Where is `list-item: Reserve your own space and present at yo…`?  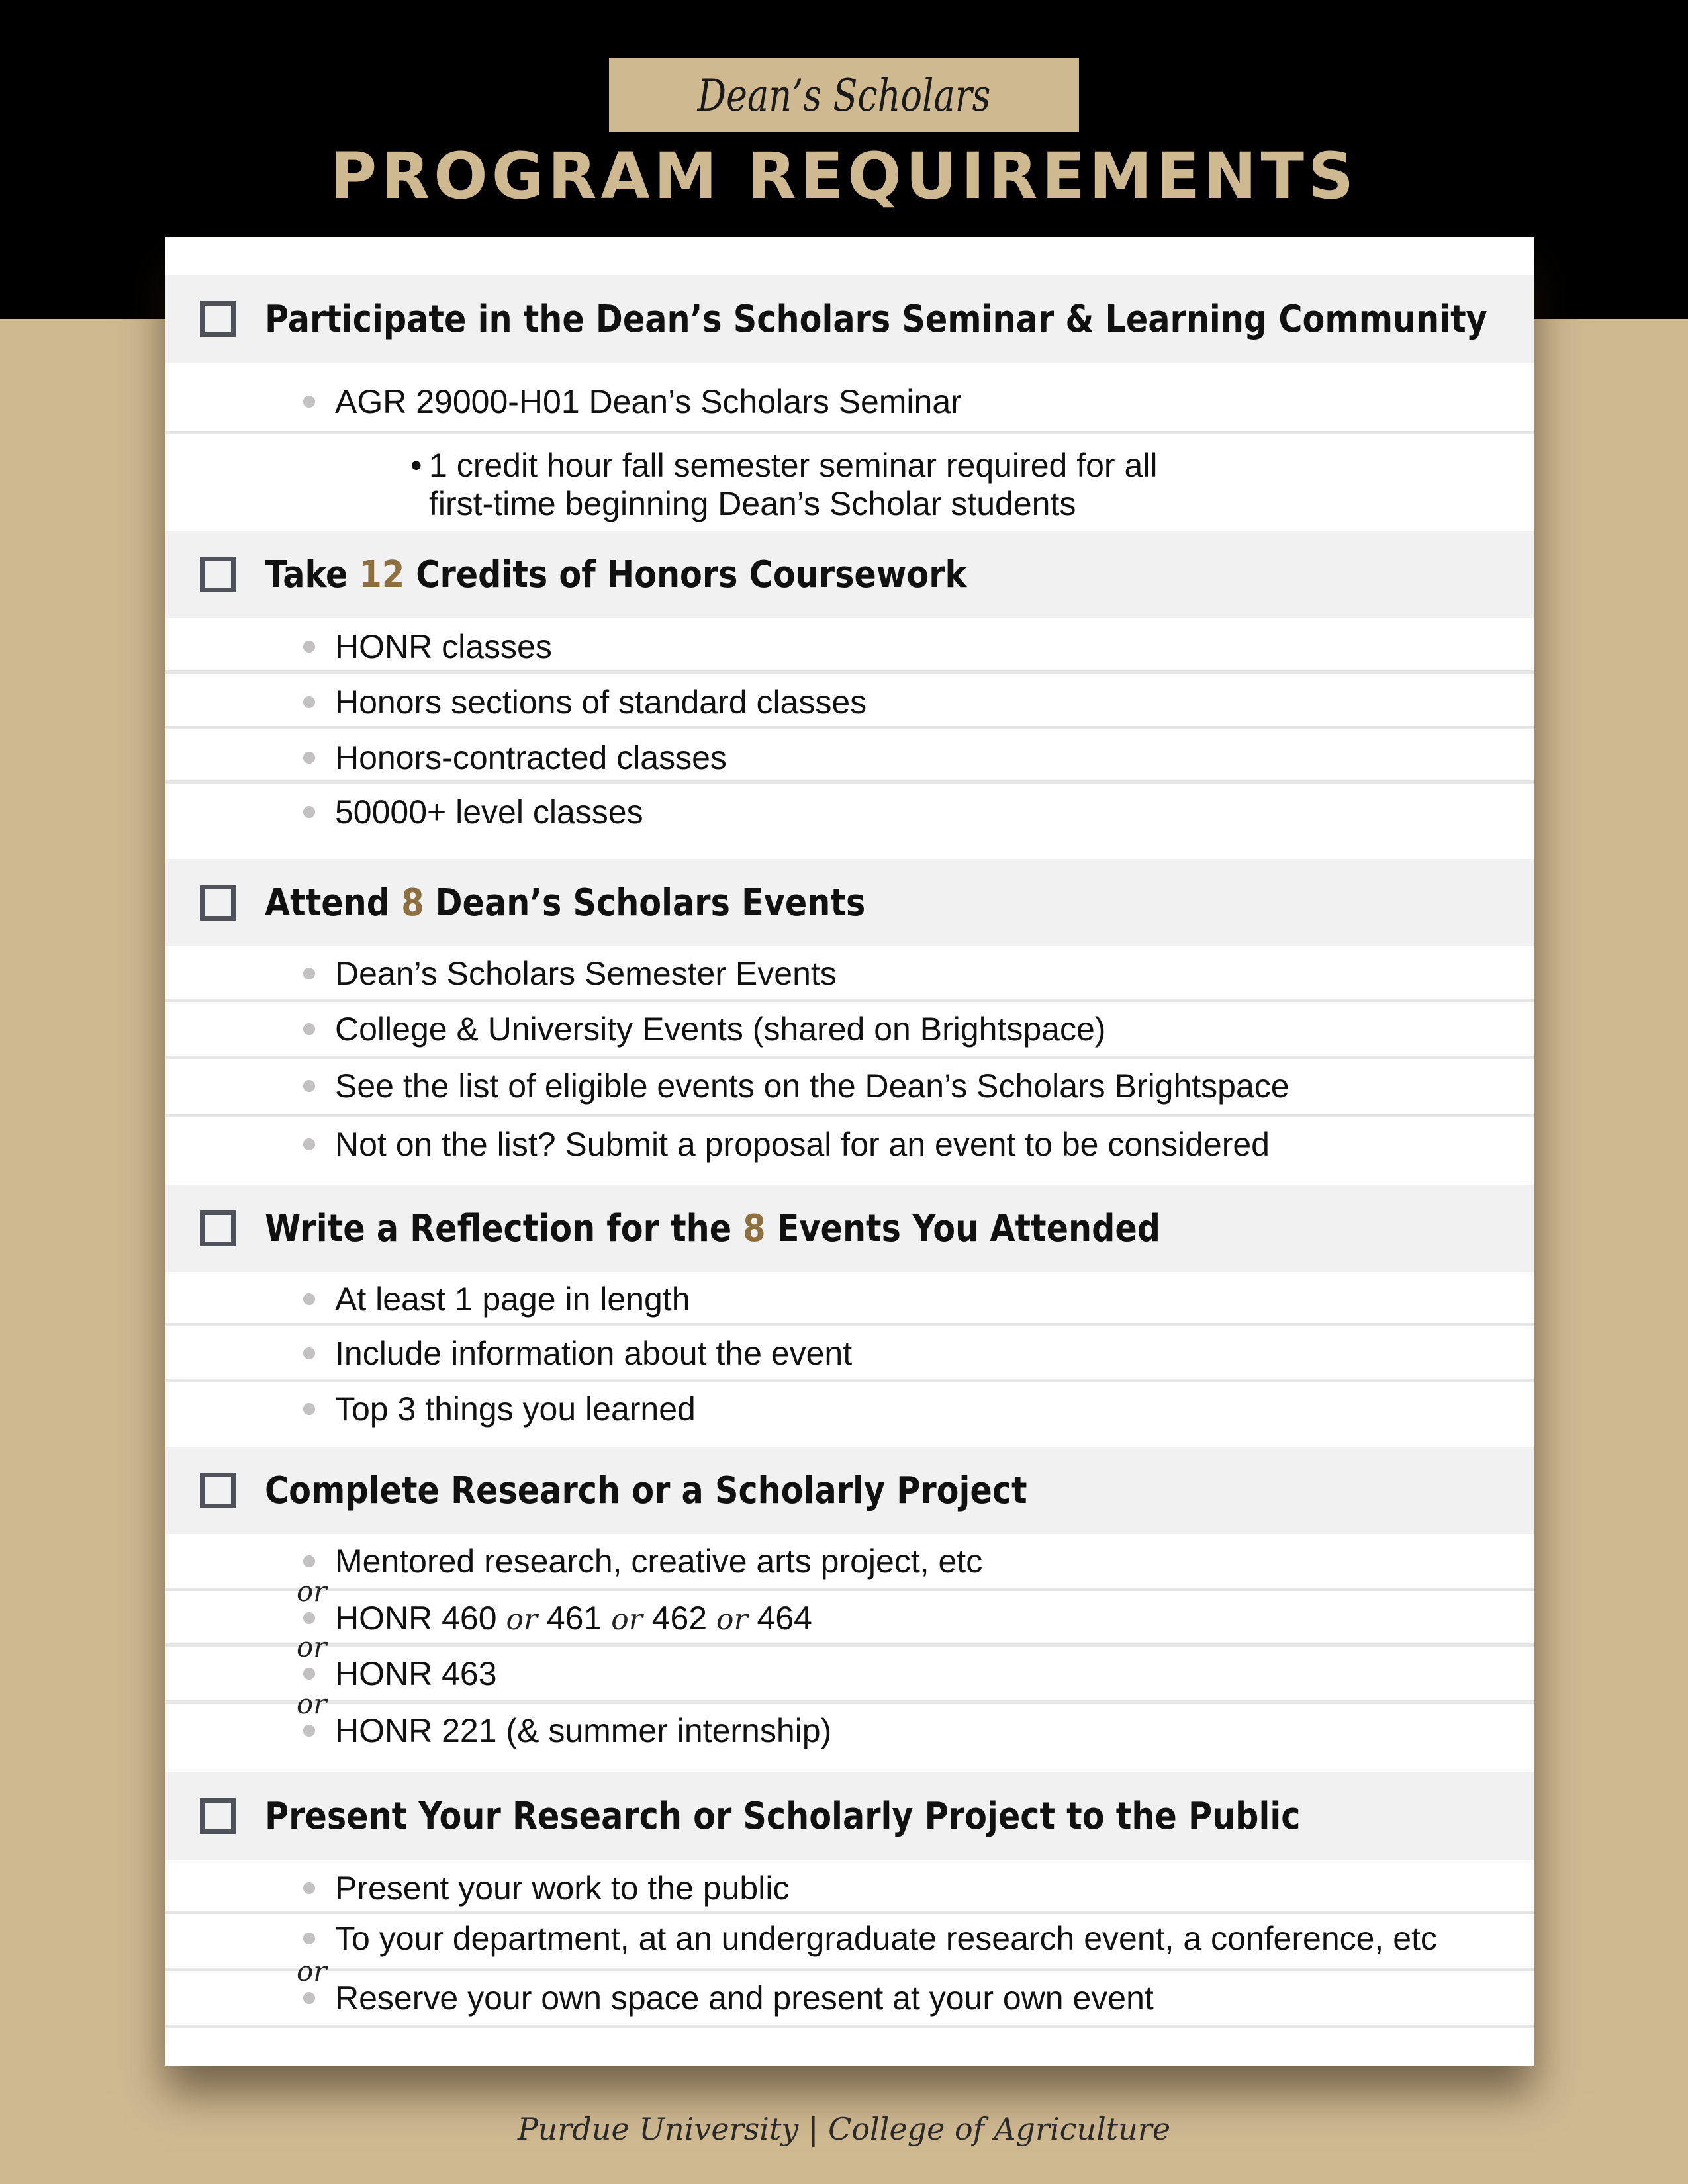 list-item: Reserve your own space and present at yo… is located at coordinates (744, 1998).